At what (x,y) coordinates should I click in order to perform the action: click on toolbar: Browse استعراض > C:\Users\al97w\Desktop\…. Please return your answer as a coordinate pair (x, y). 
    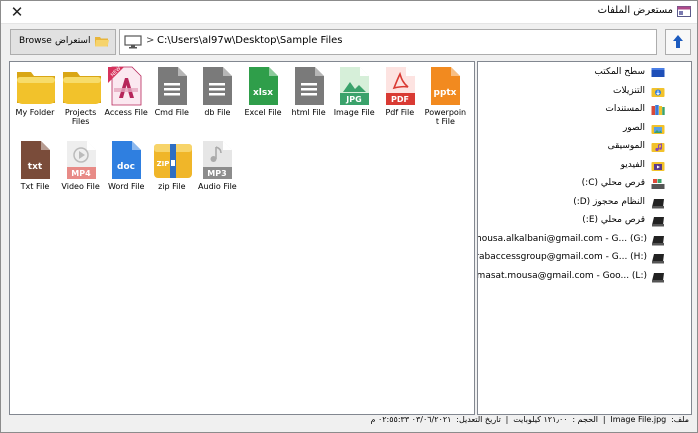
    Looking at the image, I should click on (350, 43).